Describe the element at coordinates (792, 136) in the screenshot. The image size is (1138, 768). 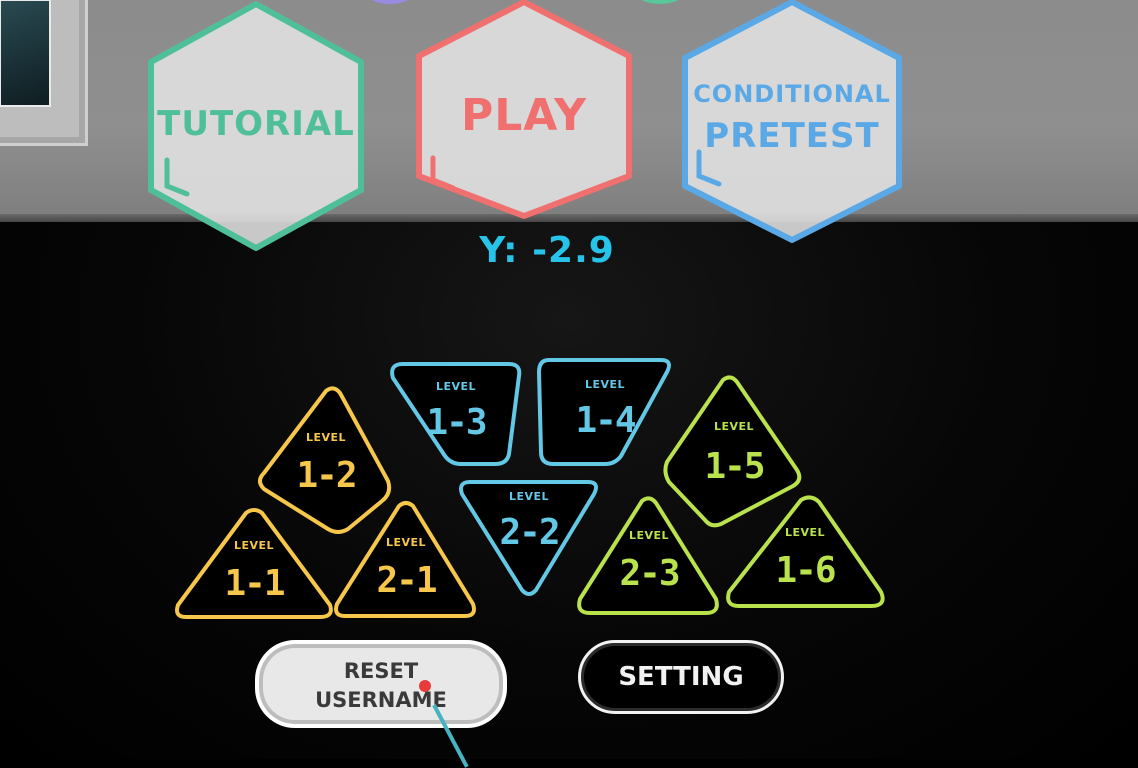
I see `pretest-label-line2: PRETEST` at that location.